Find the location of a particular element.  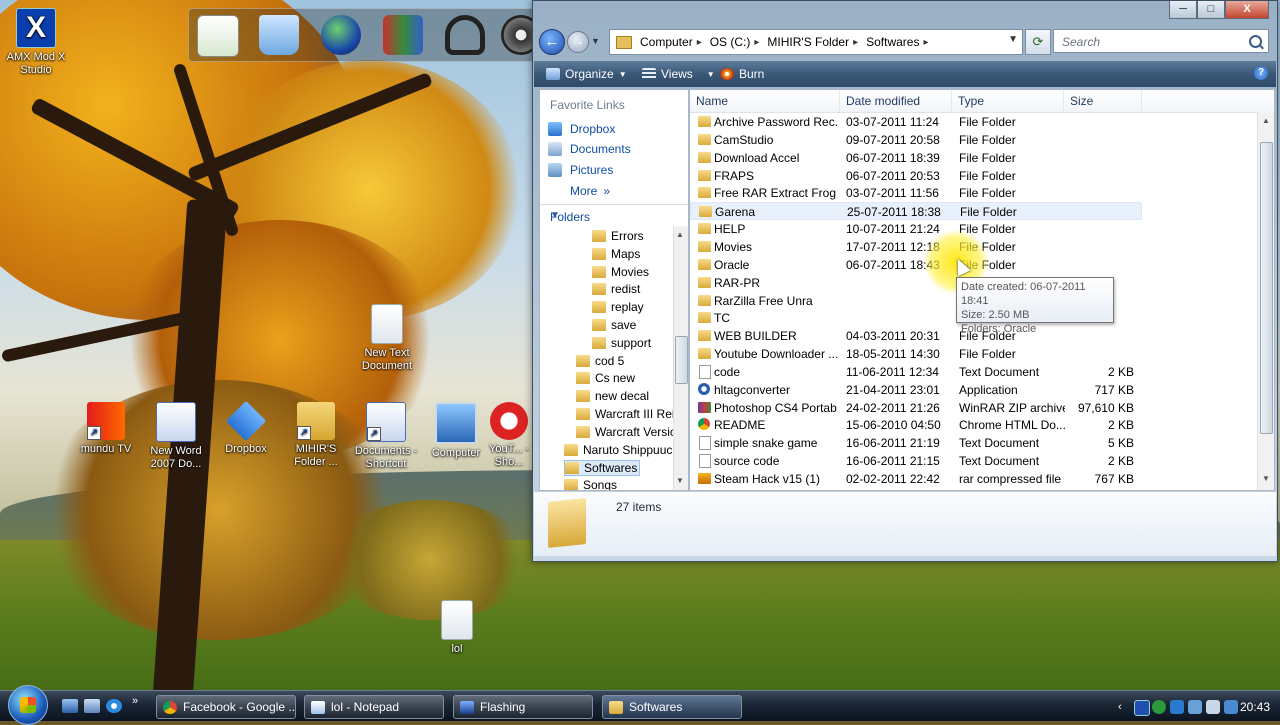

switch-windows-icon is located at coordinates (92, 706).